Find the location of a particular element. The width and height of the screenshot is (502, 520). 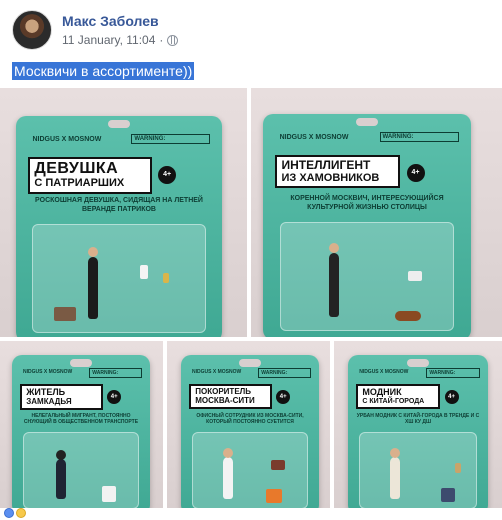

prop-drink is located at coordinates (166, 277).